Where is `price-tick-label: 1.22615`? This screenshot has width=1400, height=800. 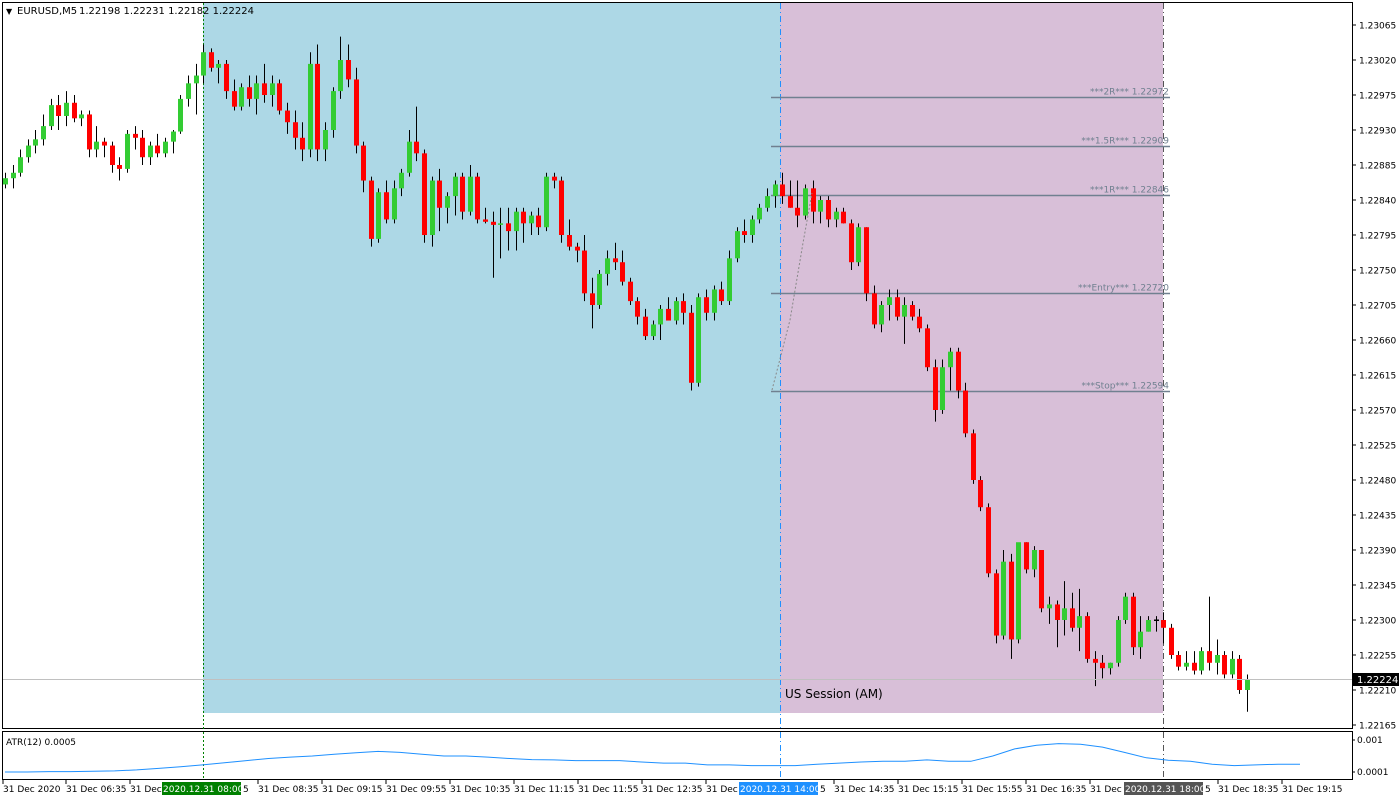 price-tick-label: 1.22615 is located at coordinates (1377, 377).